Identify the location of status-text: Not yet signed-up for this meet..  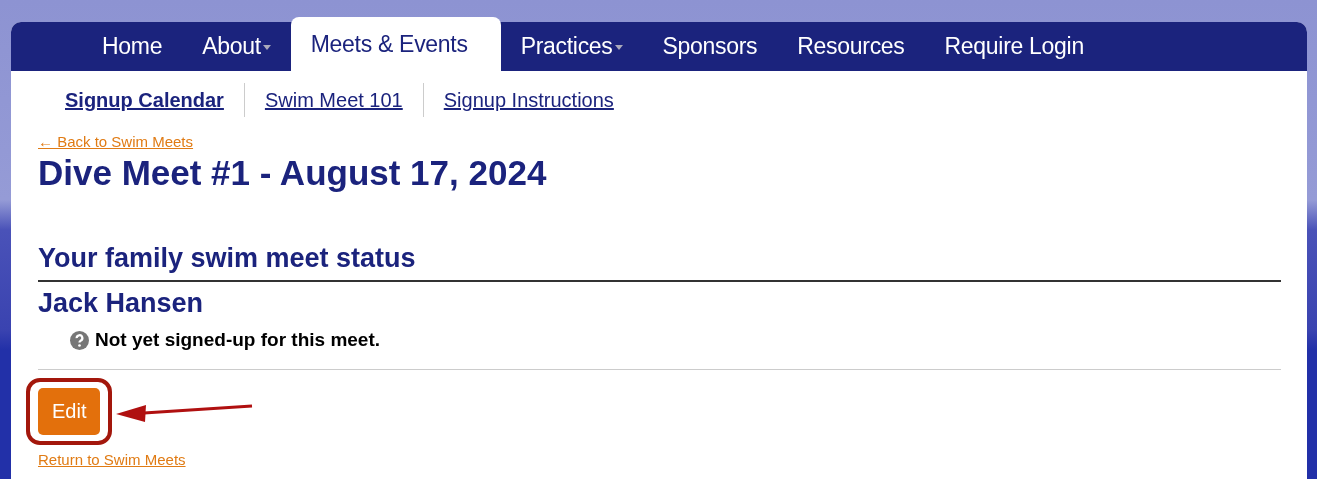
(238, 340).